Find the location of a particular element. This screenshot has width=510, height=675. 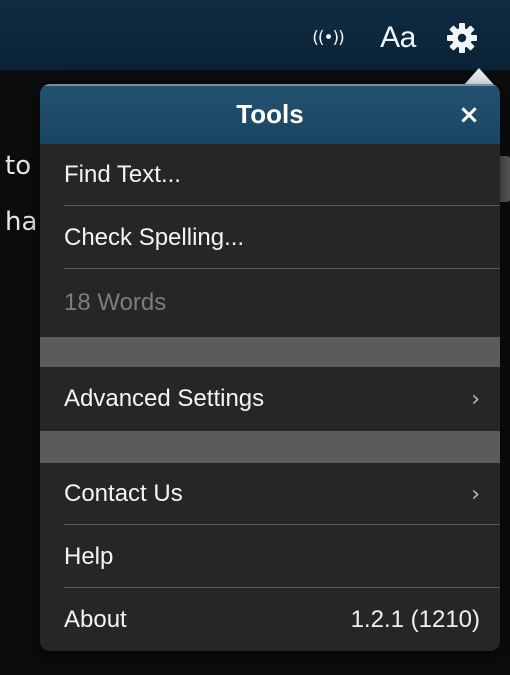

menu-item-label: About is located at coordinates (95, 619).